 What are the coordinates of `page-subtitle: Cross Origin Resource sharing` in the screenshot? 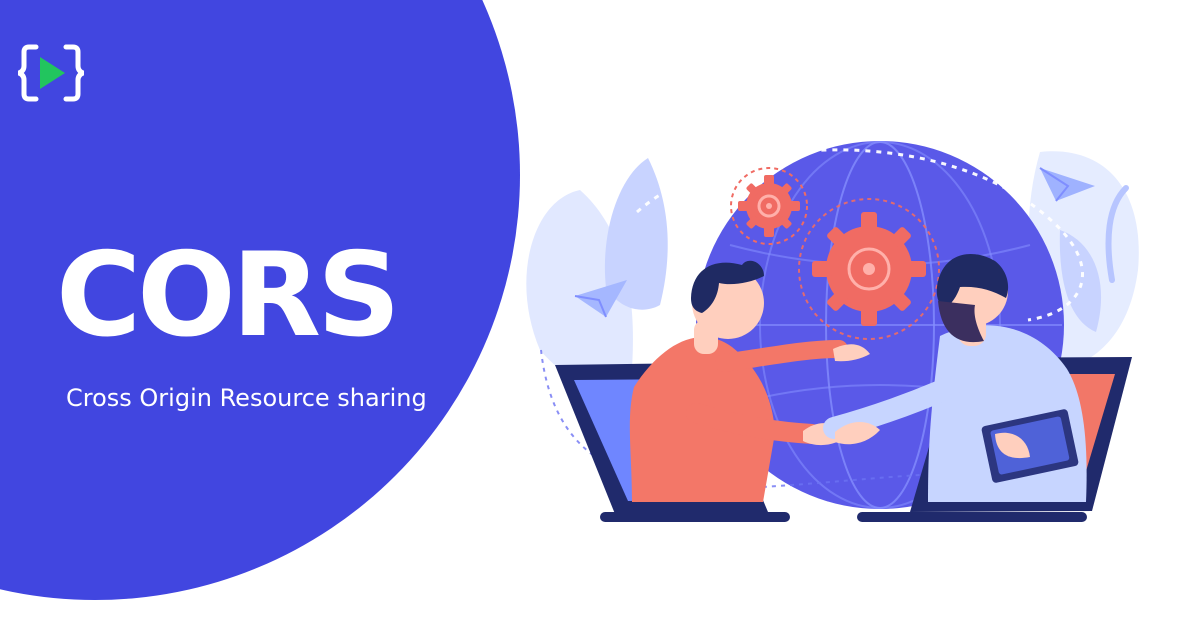 It's located at (246, 398).